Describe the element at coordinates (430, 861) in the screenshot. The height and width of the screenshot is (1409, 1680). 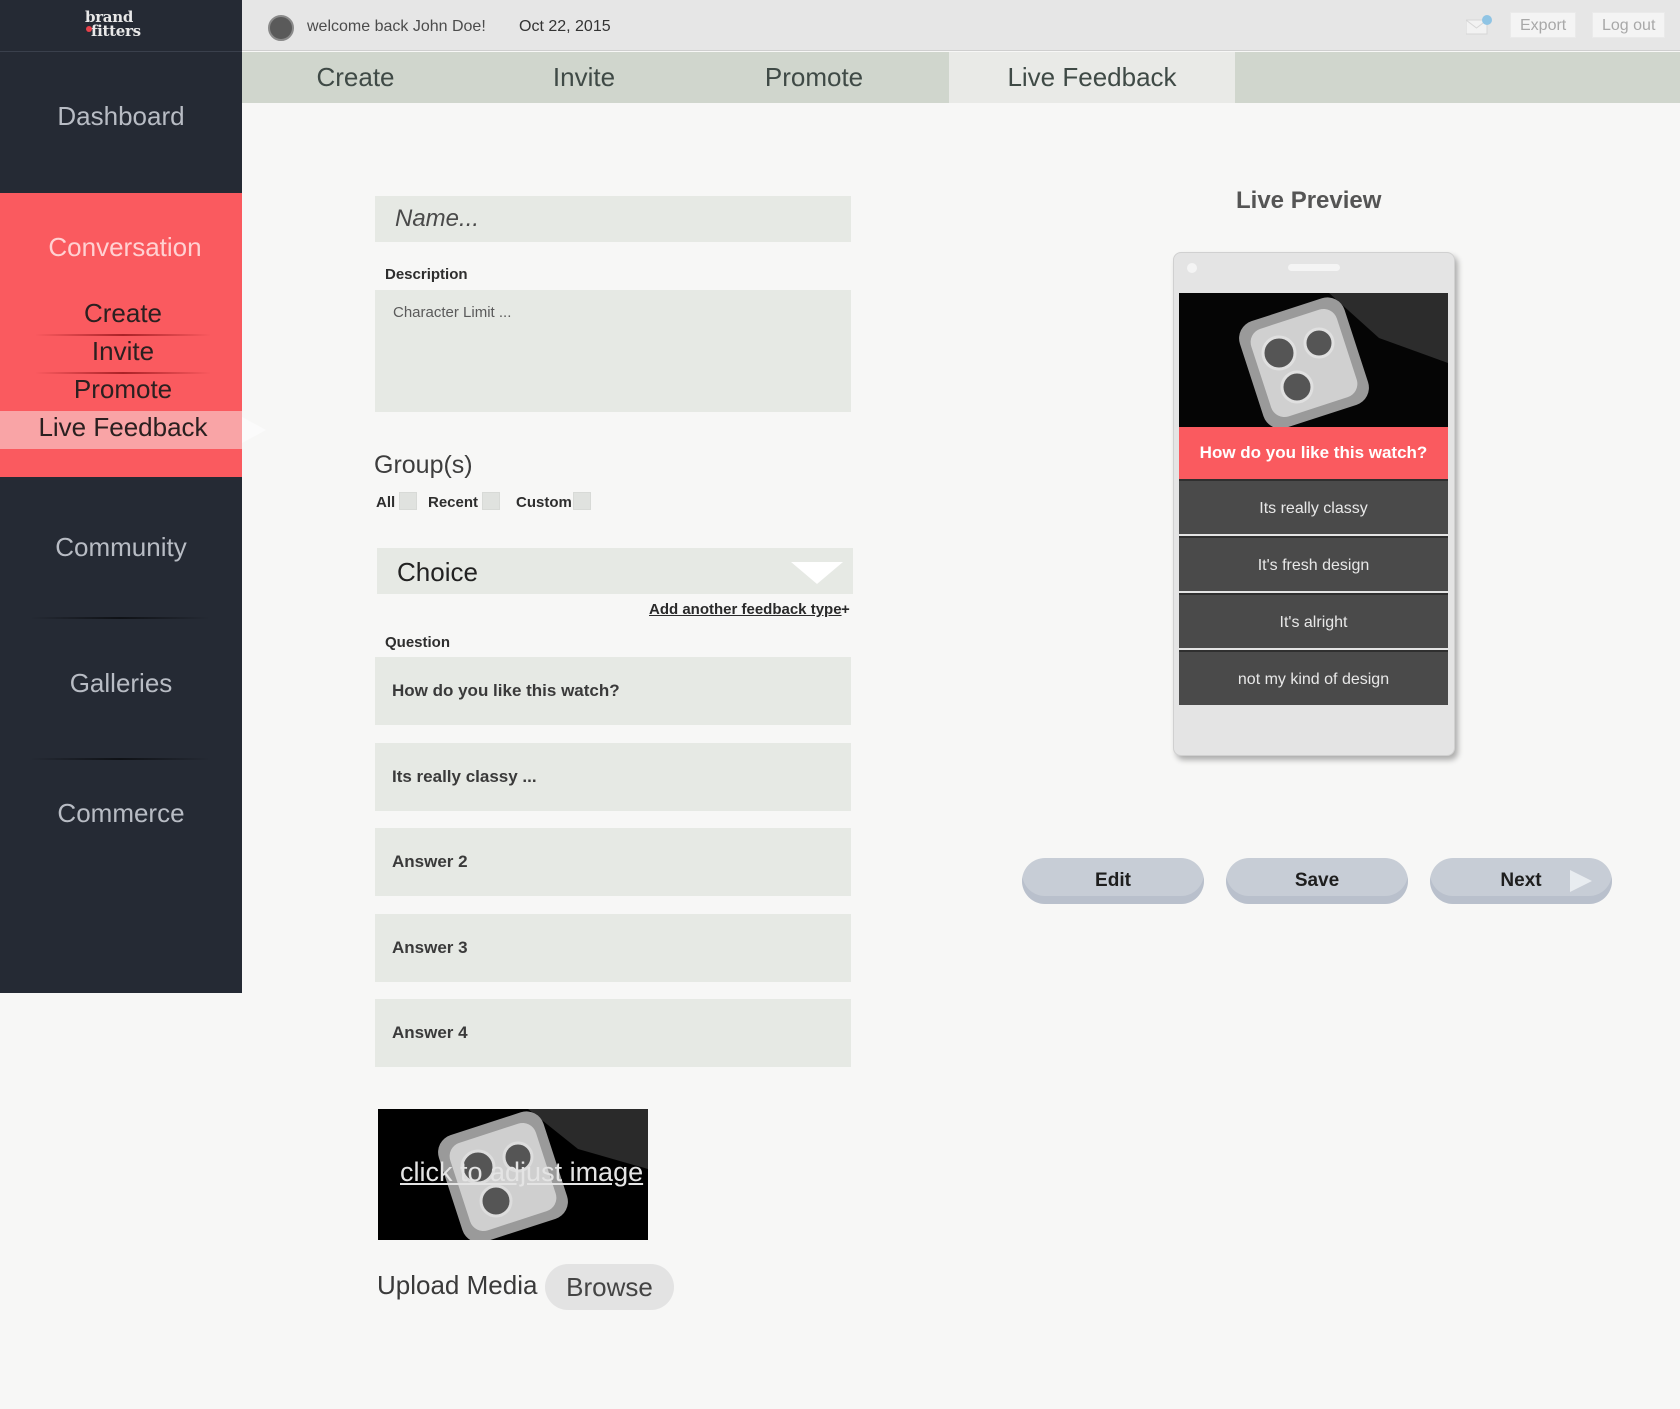
I see `answer-2-text: Answer 2` at that location.